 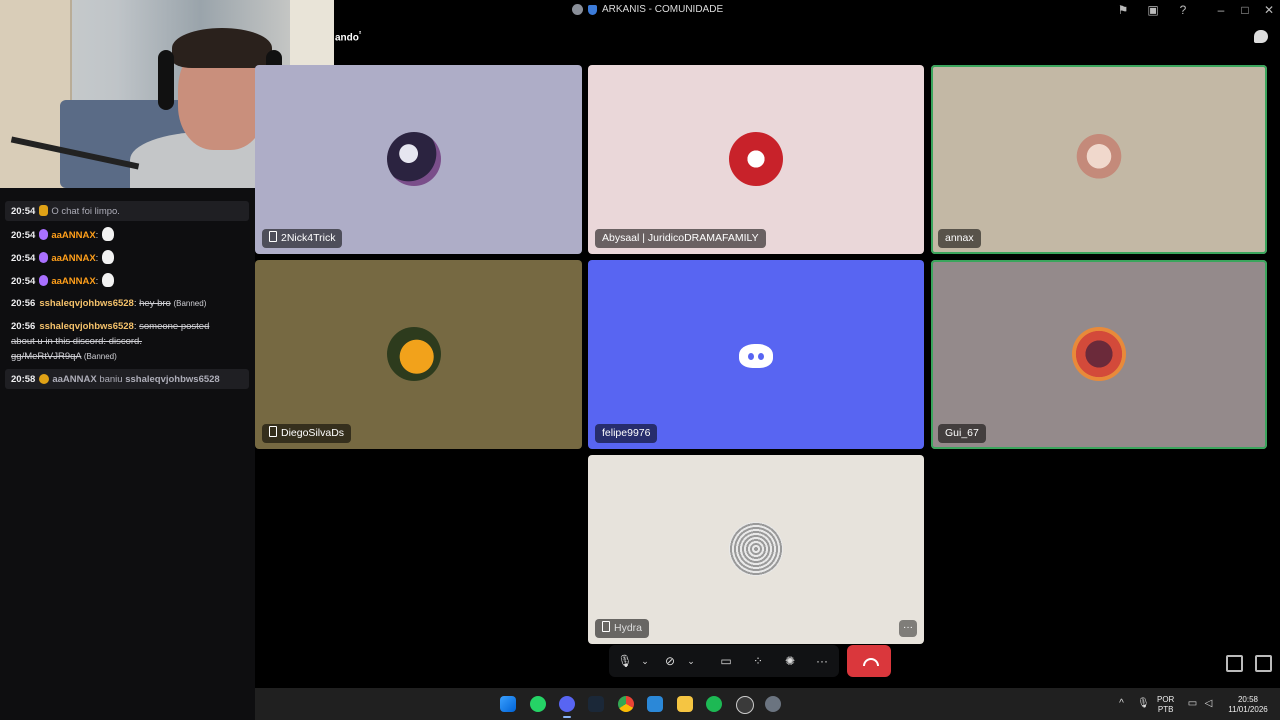 I want to click on chat-message: 20:58 aaANNAX baniu sshaleqvjohbws6528, so click(x=115, y=379).